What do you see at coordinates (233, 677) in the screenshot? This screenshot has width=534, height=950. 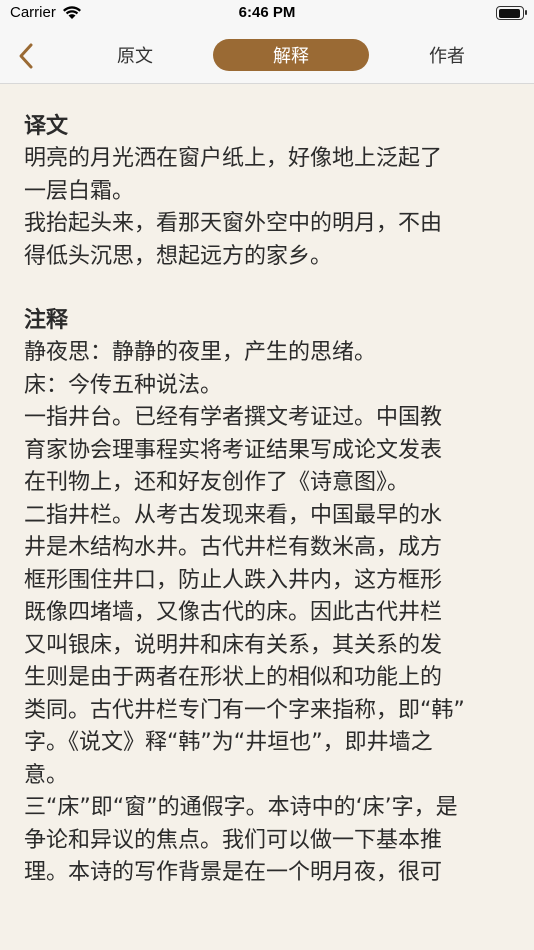 I see `notes-line: 生则是由于两者在形状上的相似和功能上的` at bounding box center [233, 677].